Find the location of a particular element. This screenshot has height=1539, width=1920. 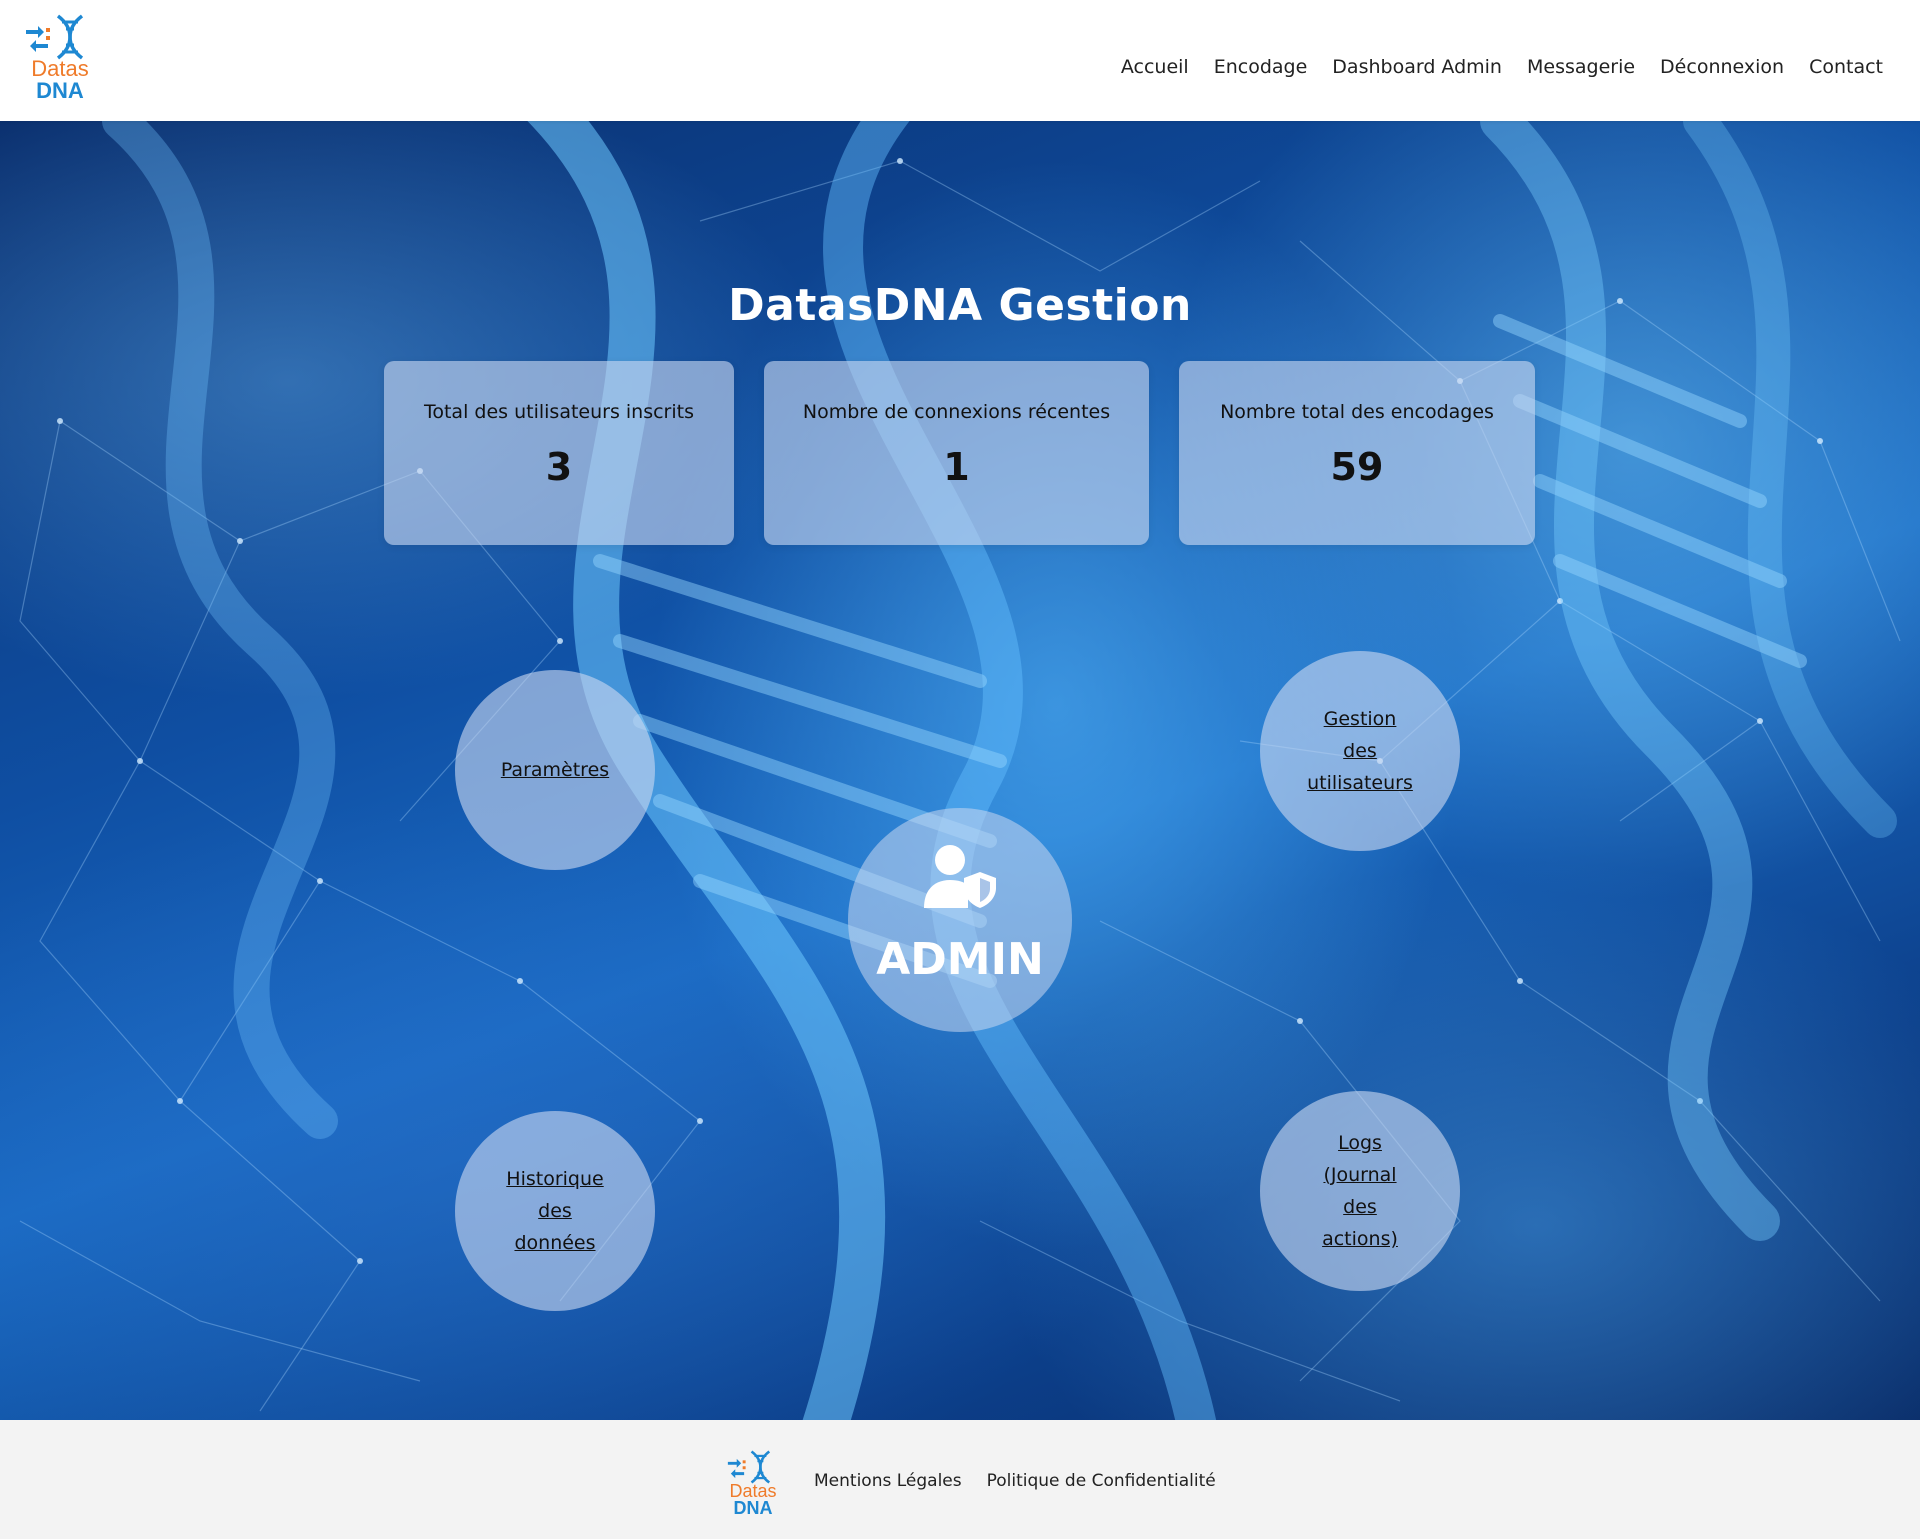

circle-historique: Historique des données is located at coordinates (555, 1211).